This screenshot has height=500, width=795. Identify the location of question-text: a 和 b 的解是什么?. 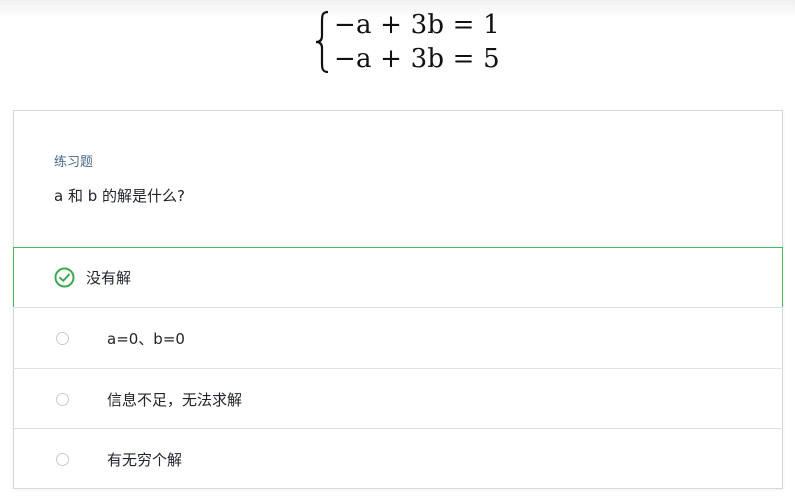
(119, 196).